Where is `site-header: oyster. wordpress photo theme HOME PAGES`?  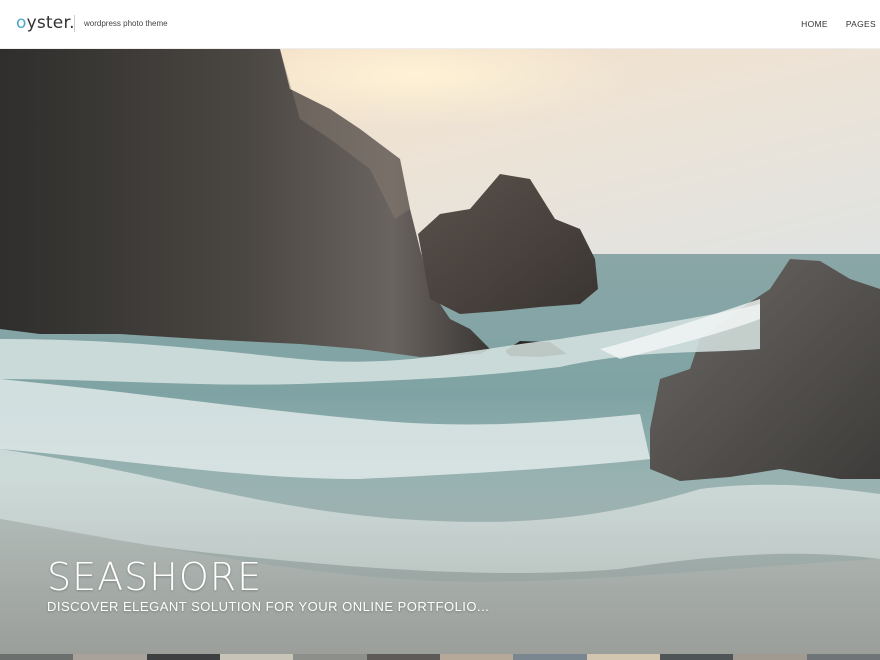
site-header: oyster. wordpress photo theme HOME PAGES is located at coordinates (440, 24).